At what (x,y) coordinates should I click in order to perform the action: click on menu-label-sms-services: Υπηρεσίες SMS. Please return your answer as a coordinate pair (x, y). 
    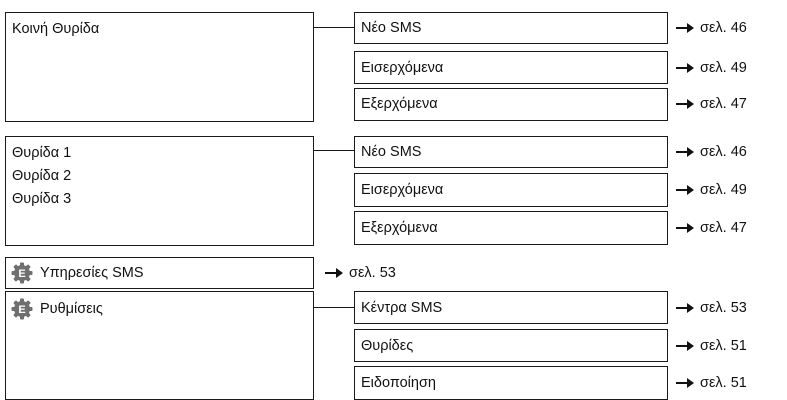
    Looking at the image, I should click on (92, 273).